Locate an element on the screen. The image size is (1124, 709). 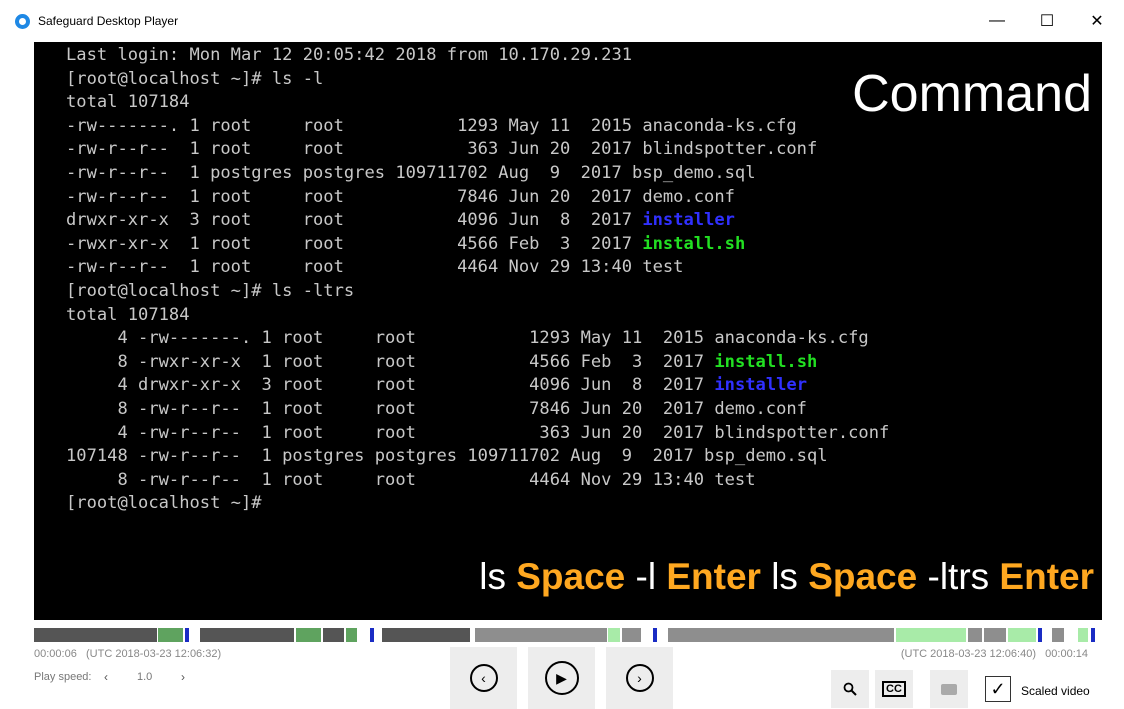
total-time-info: (UTC 2018-03-23 12:06:40) 00:00:14 is located at coordinates (994, 654).